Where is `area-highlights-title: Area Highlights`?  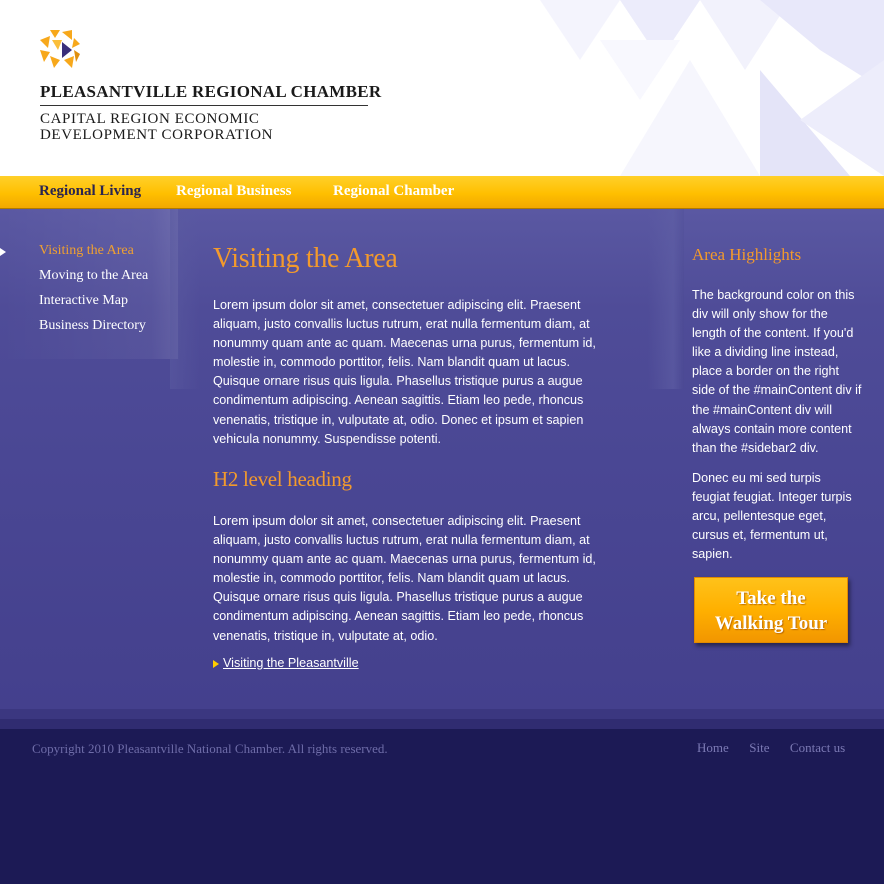 area-highlights-title: Area Highlights is located at coordinates (747, 254).